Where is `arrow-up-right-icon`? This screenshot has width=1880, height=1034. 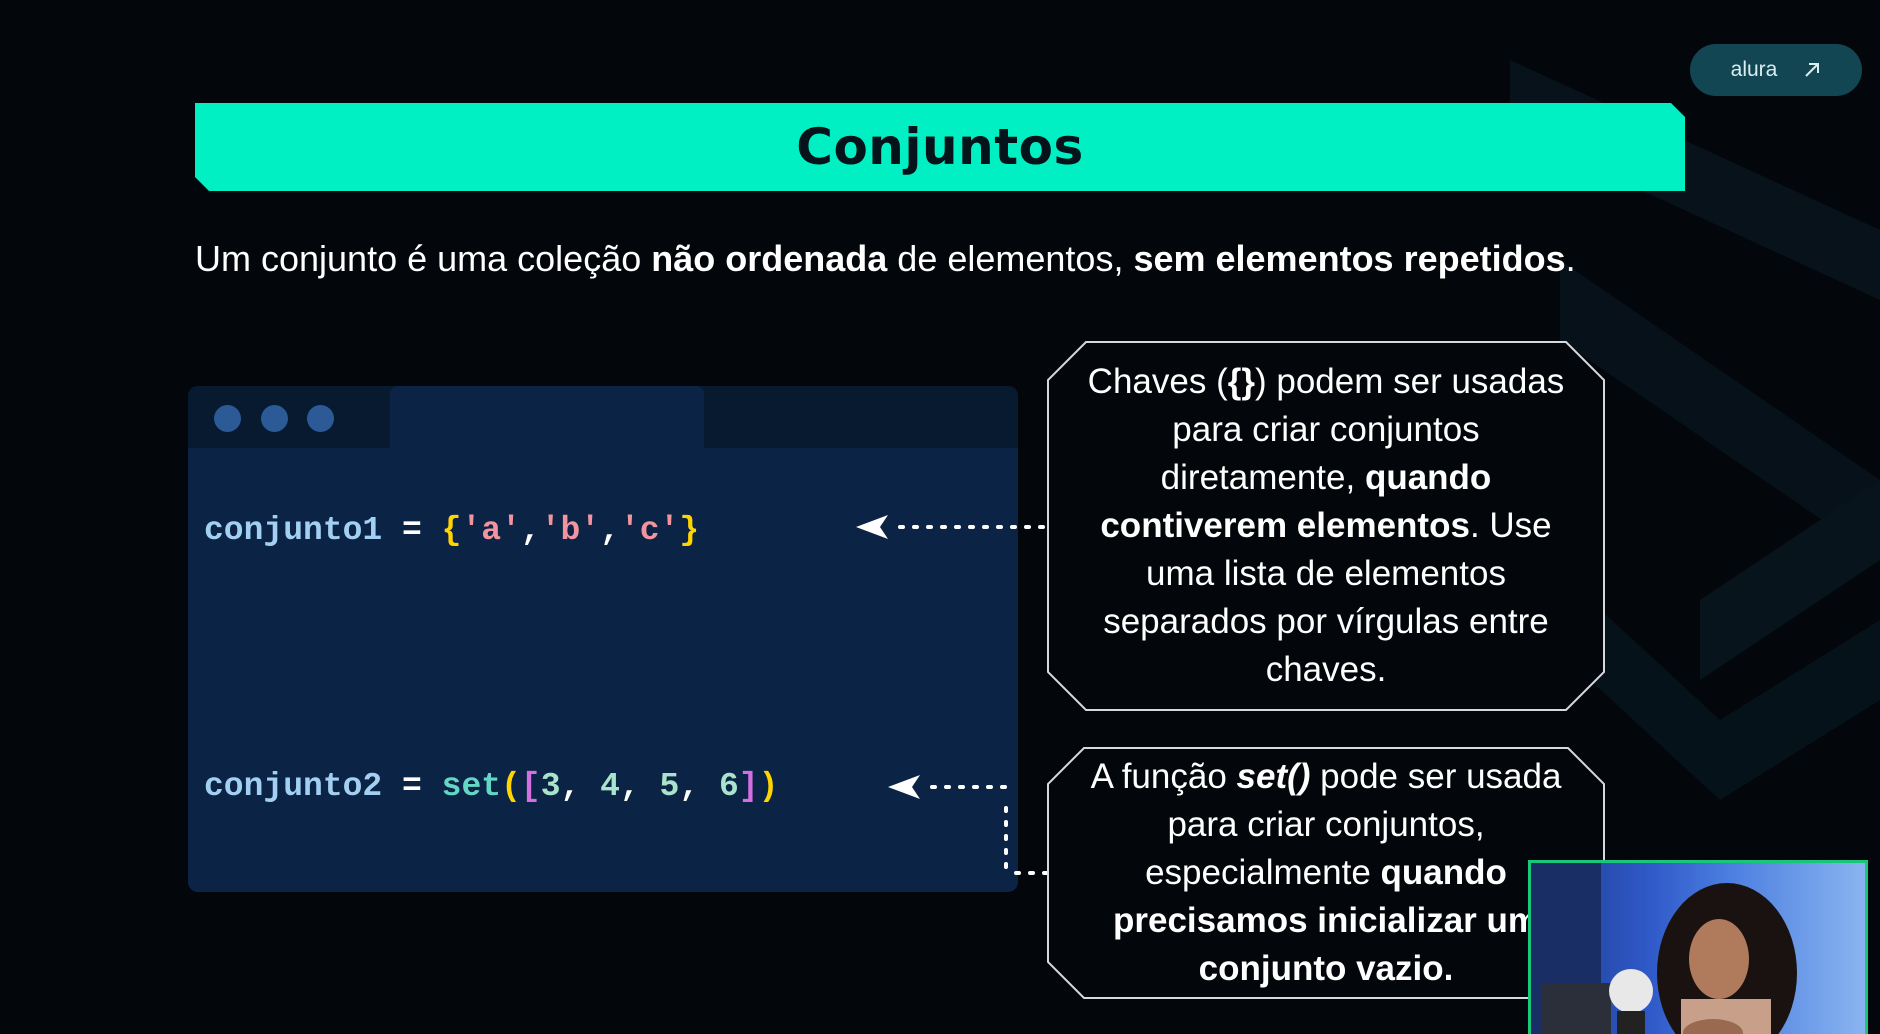 arrow-up-right-icon is located at coordinates (1812, 70).